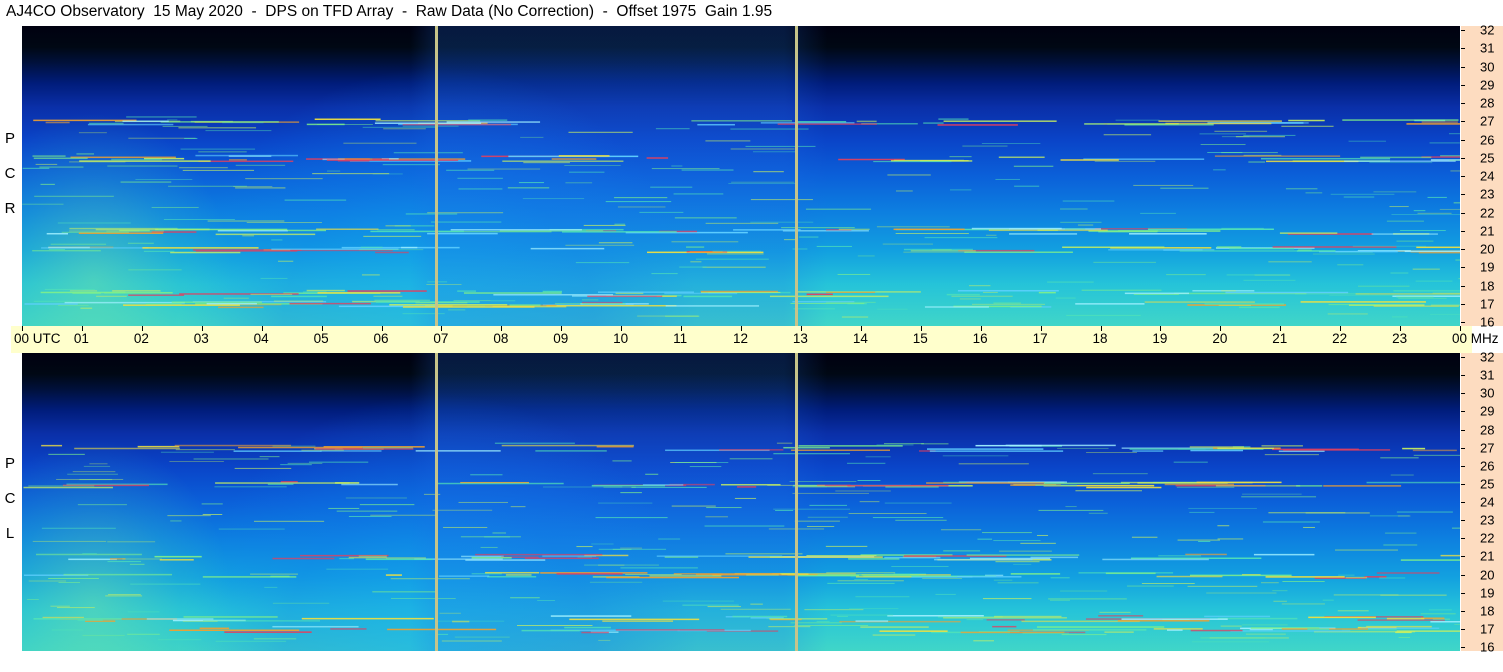  I want to click on time-label: 21, so click(1280, 338).